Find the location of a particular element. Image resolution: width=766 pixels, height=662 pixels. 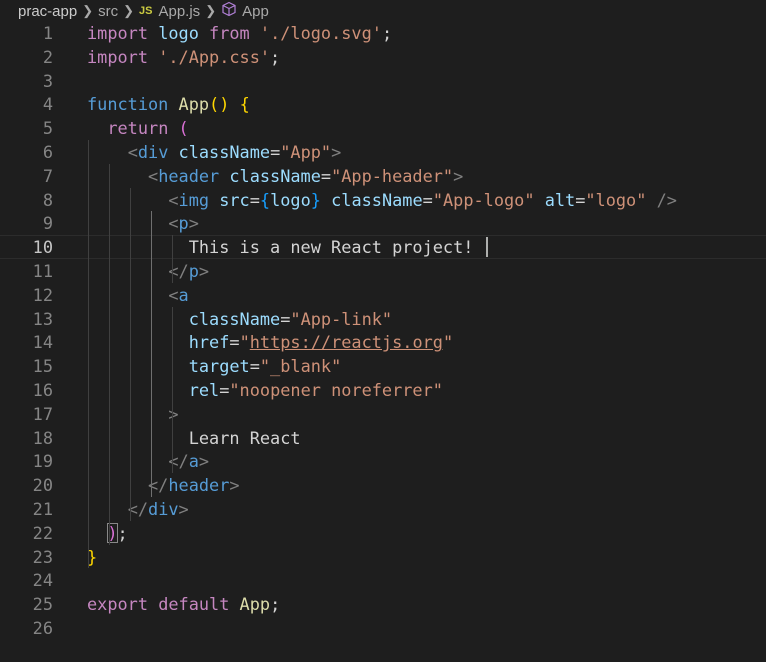

breadcrumb-file: App.js is located at coordinates (179, 11).